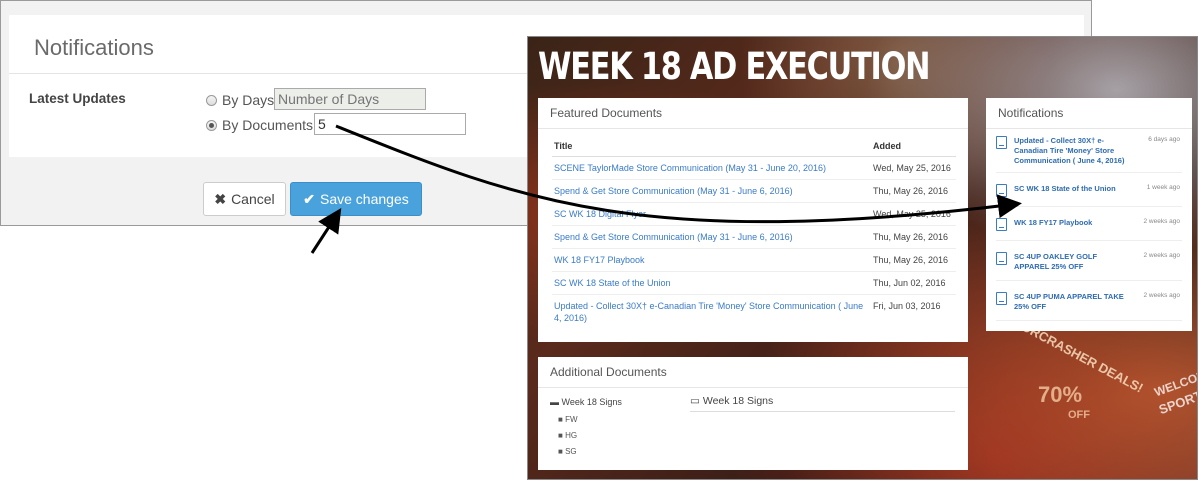  I want to click on column-header-added: Added, so click(913, 146).